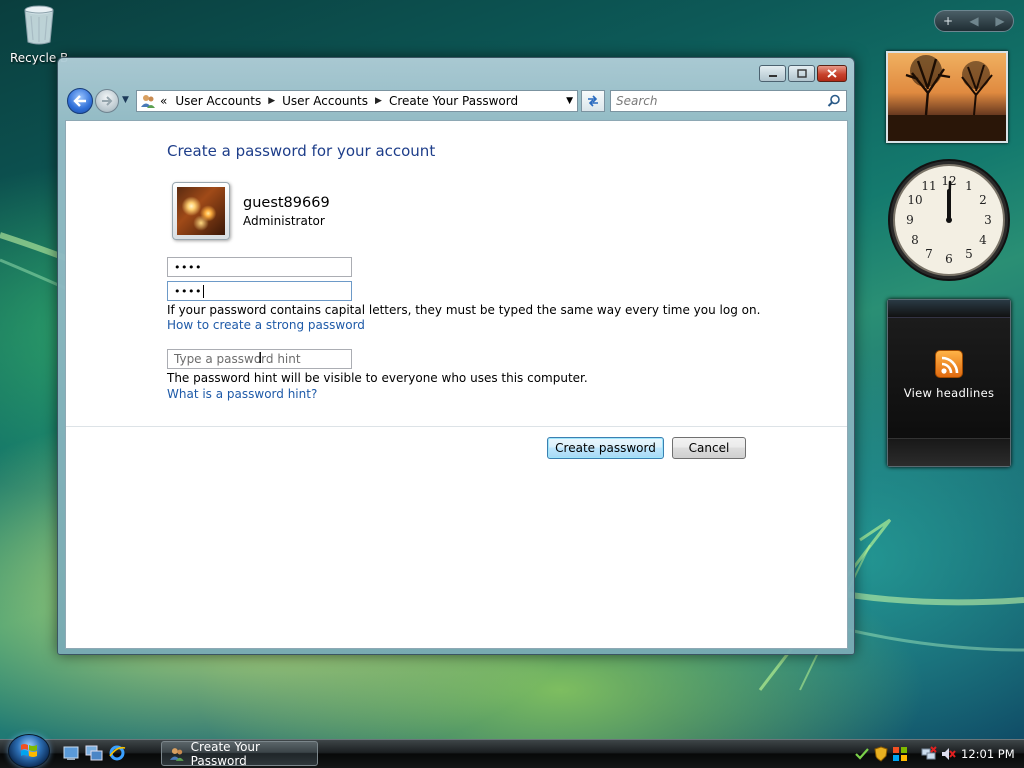  I want to click on tree-photo-image, so click(947, 98).